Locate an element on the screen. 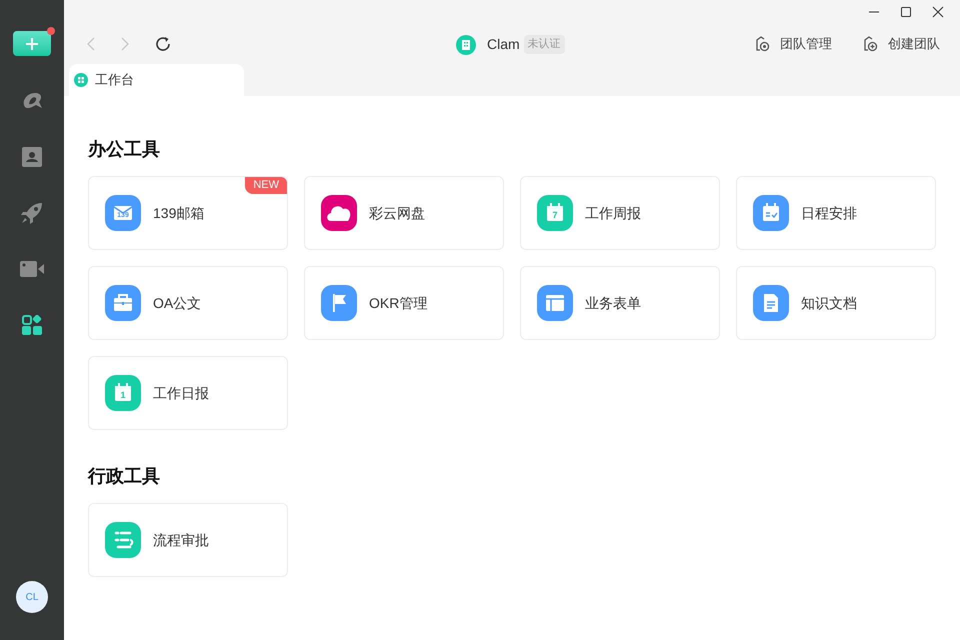  briefcase-icon is located at coordinates (123, 303).